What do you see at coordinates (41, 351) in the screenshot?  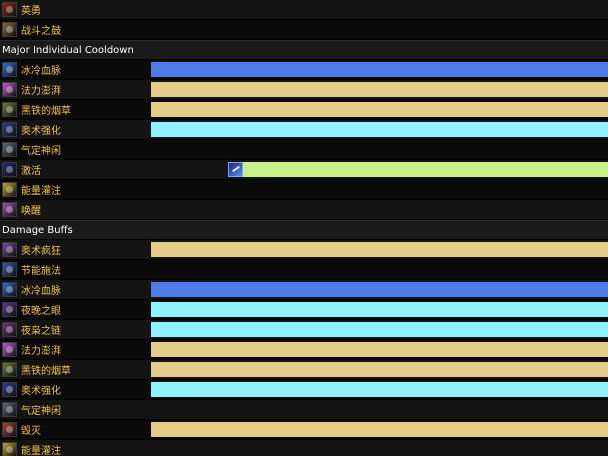 I see `ability-name: 法力澎湃` at bounding box center [41, 351].